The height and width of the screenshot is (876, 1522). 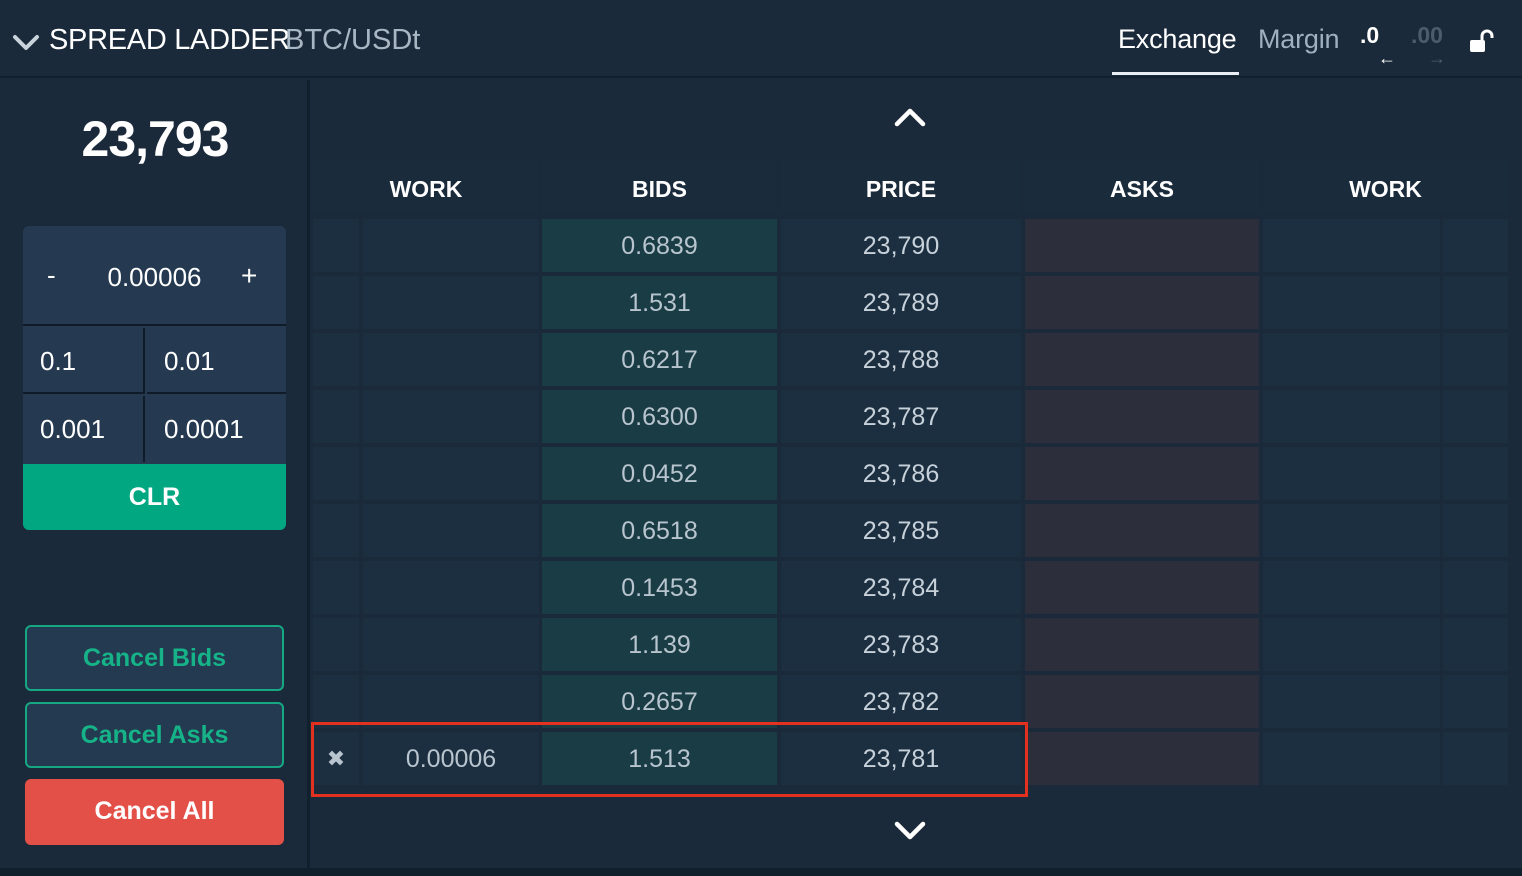 What do you see at coordinates (154, 497) in the screenshot?
I see `clear-button: CLR` at bounding box center [154, 497].